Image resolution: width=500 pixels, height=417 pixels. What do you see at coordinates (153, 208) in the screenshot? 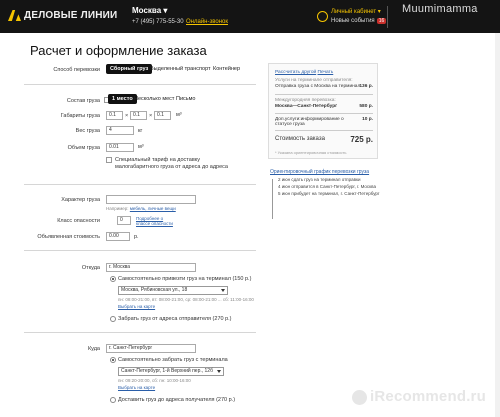
I see `nature-example-links: мебель, личные вещи` at bounding box center [153, 208].